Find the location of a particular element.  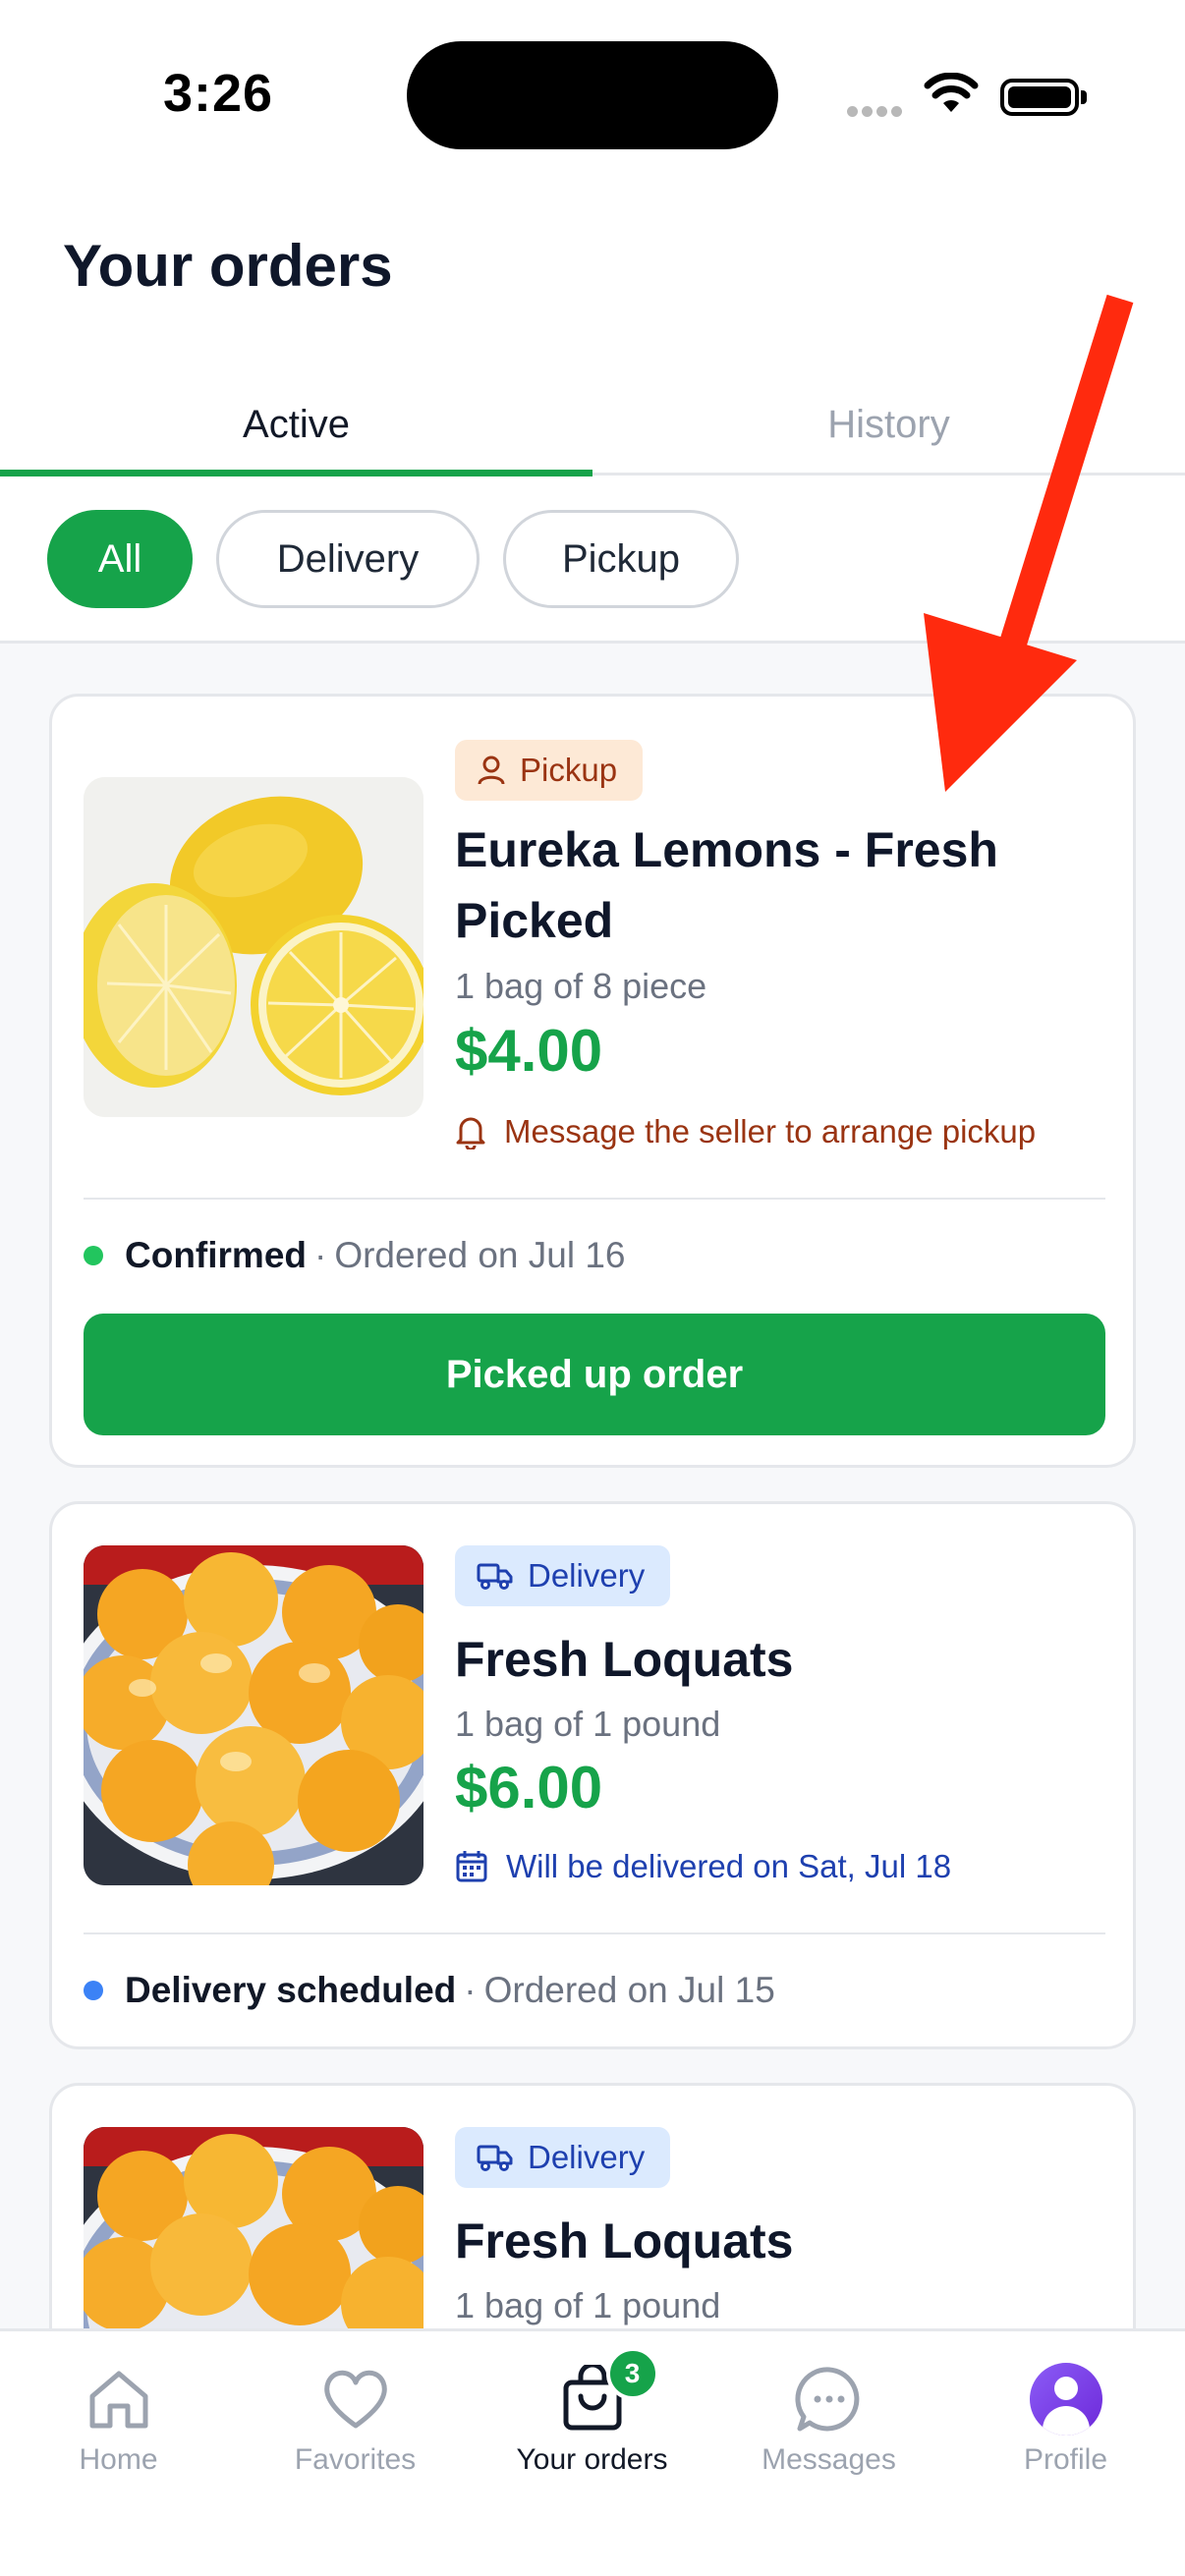

delivery-note: Will be delivered on Sat, Jul 18 is located at coordinates (703, 1866).